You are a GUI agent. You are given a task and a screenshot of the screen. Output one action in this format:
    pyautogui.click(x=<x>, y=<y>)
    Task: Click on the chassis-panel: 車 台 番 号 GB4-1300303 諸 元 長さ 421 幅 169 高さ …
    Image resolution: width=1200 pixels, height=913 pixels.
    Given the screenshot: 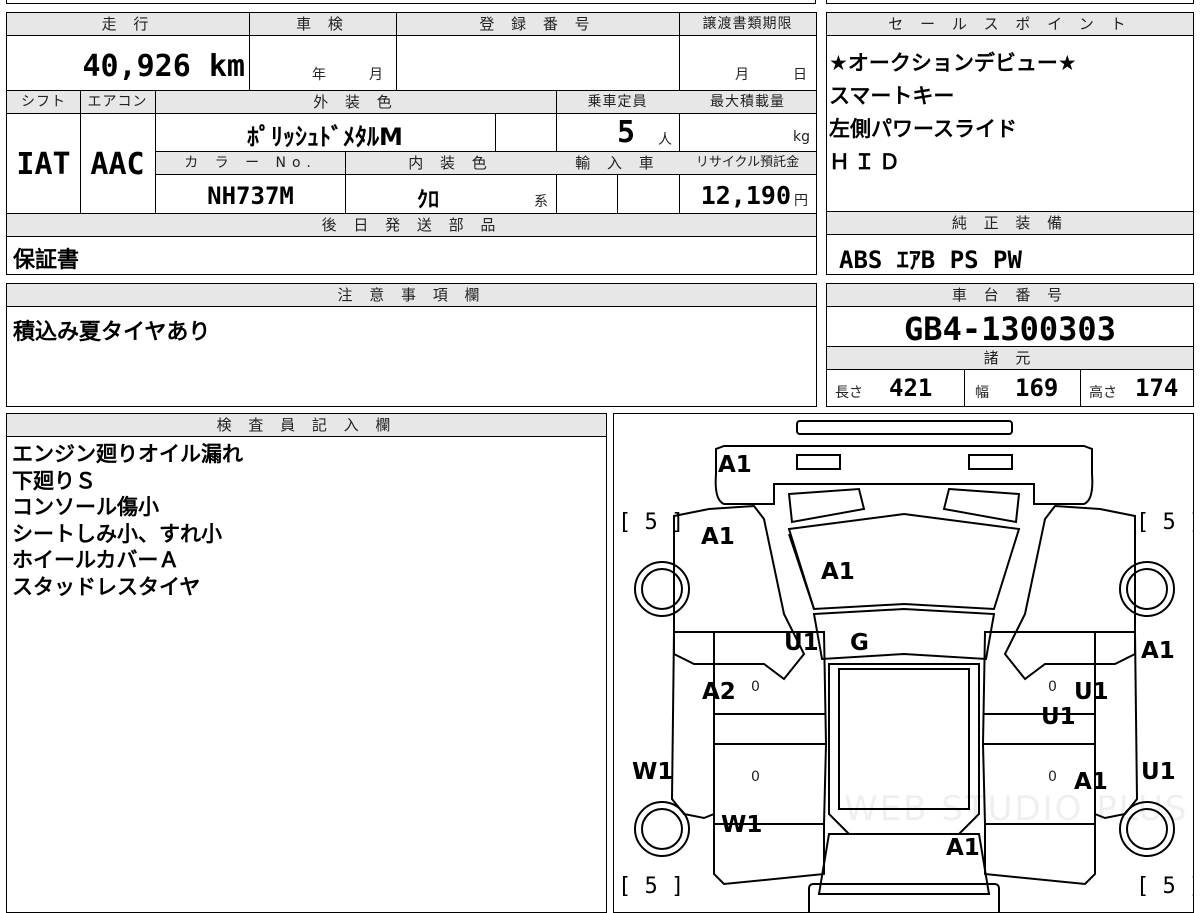 What is the action you would take?
    pyautogui.click(x=1010, y=345)
    